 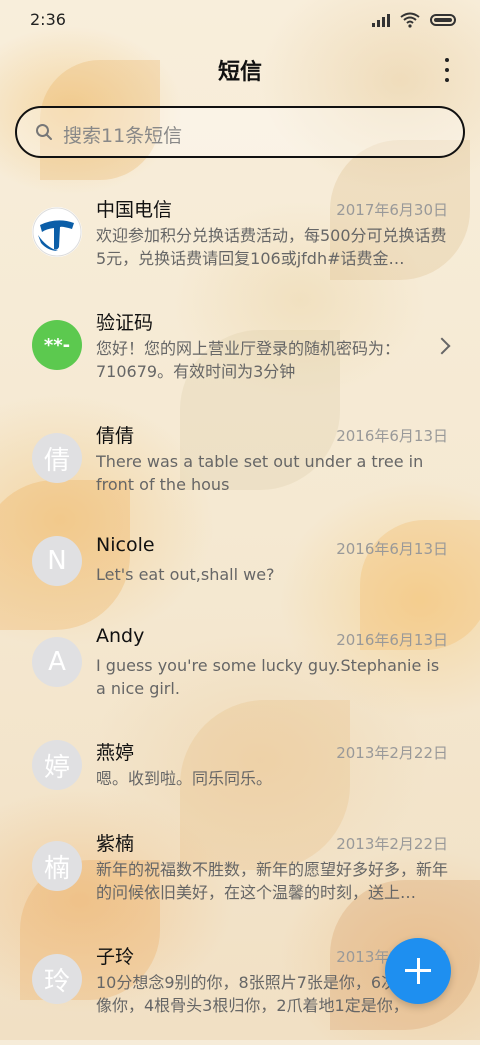 What do you see at coordinates (447, 70) in the screenshot?
I see `more-options-icon` at bounding box center [447, 70].